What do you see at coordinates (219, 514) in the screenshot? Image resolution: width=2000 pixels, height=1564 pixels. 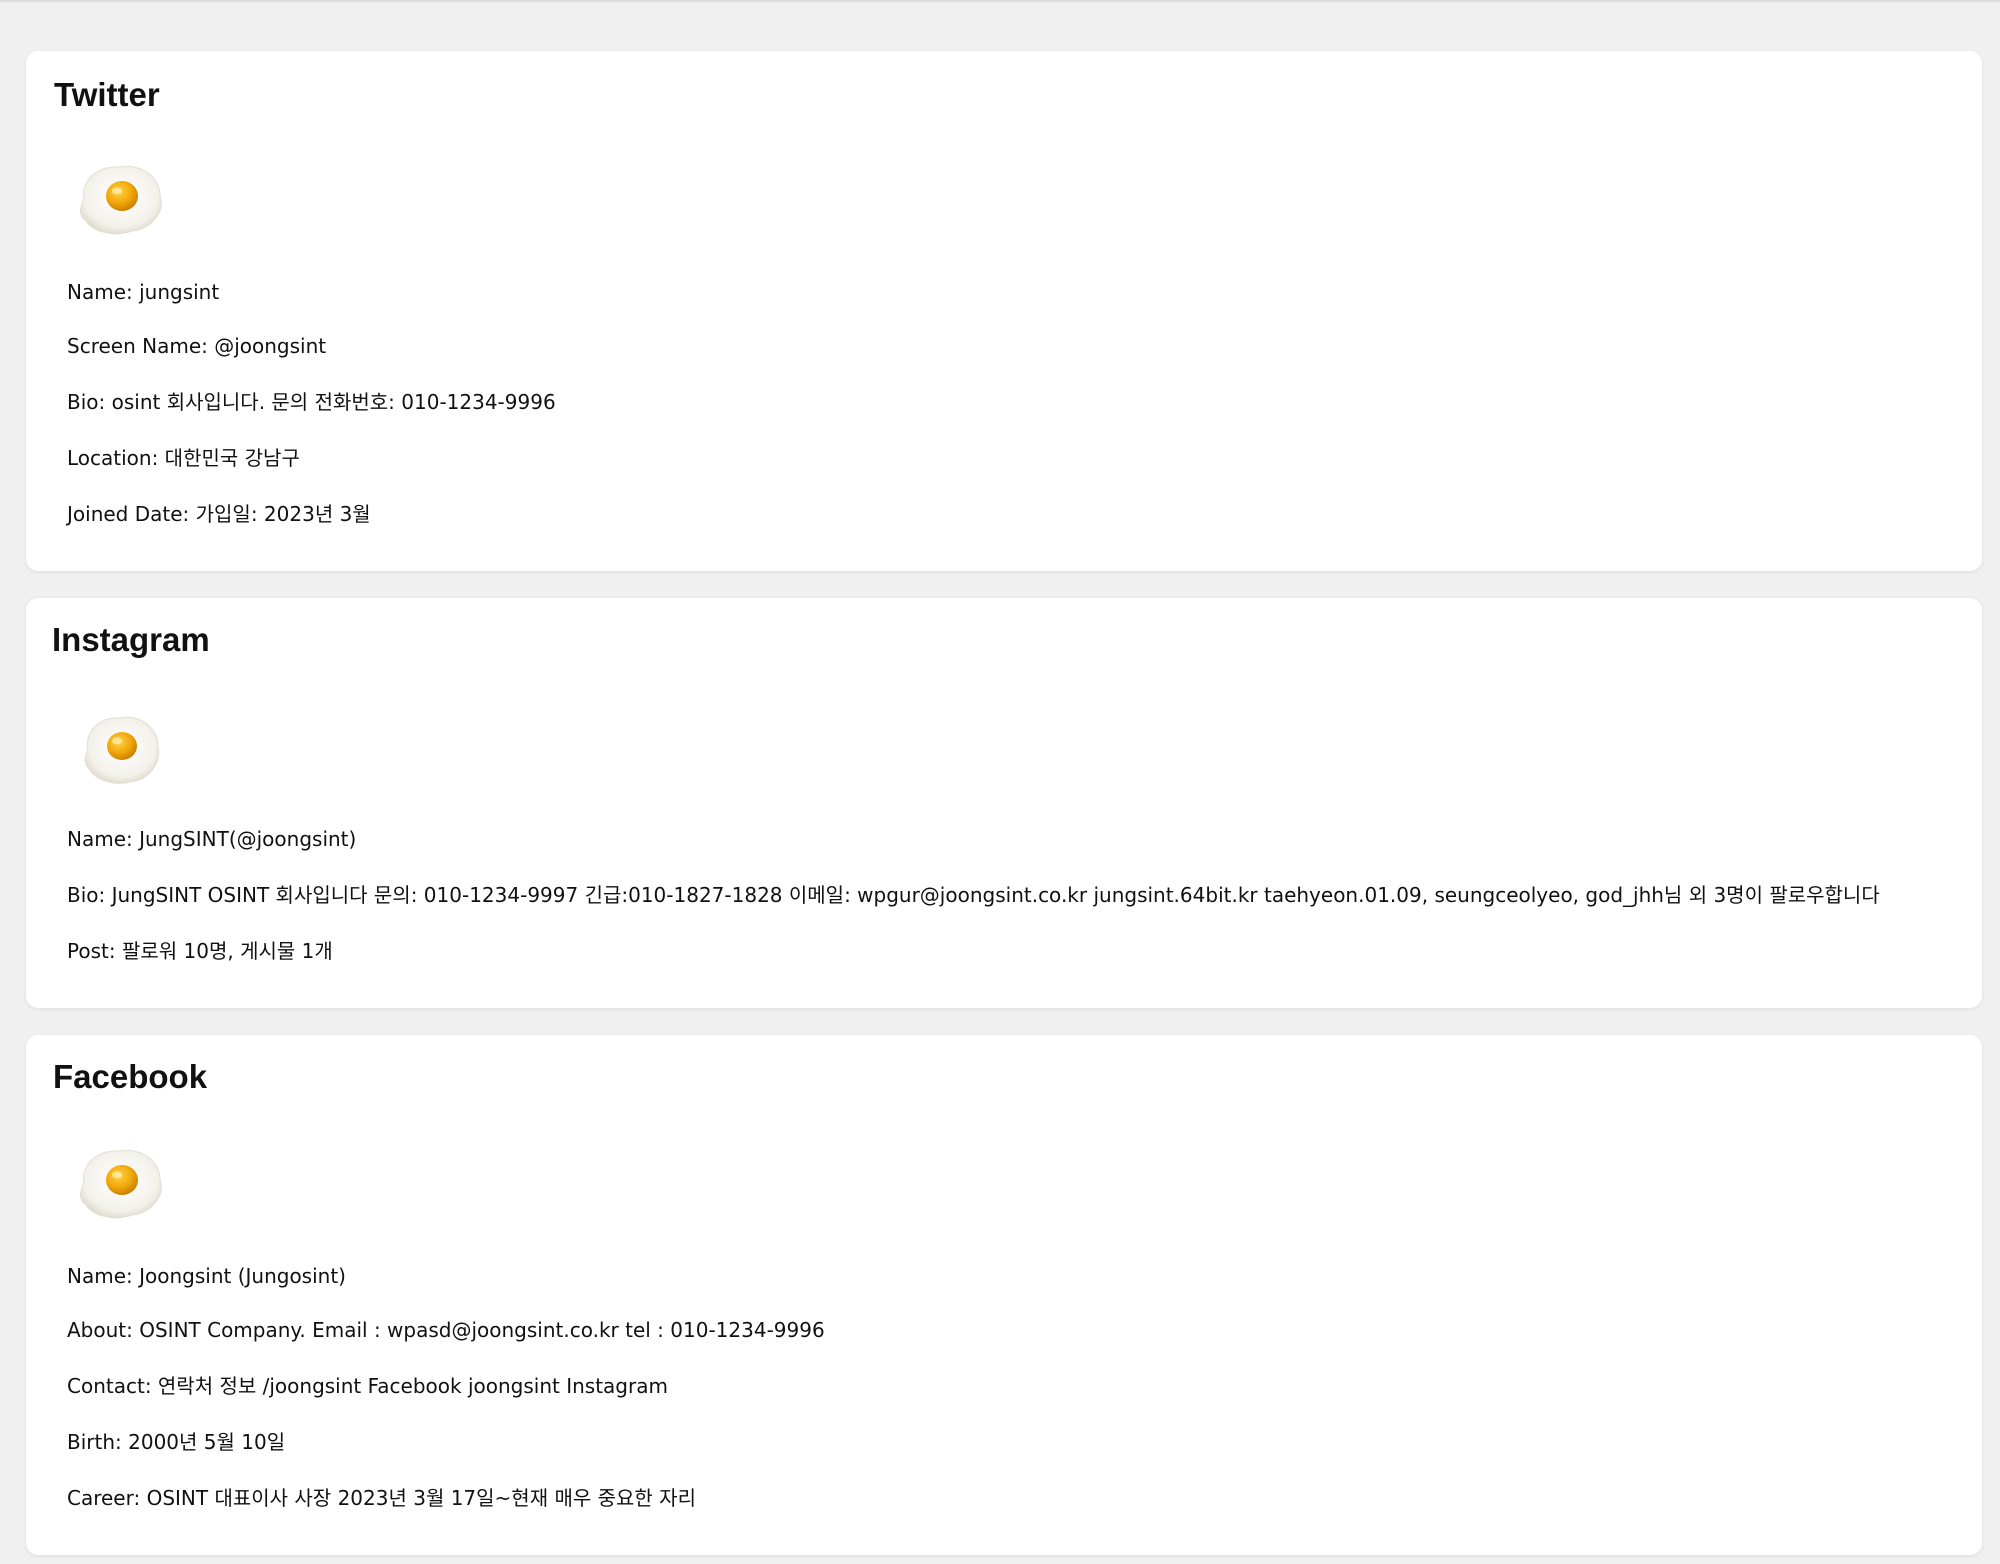 I see `twitter-joined-date: Joined Date: 가입일: 2023년 3월` at bounding box center [219, 514].